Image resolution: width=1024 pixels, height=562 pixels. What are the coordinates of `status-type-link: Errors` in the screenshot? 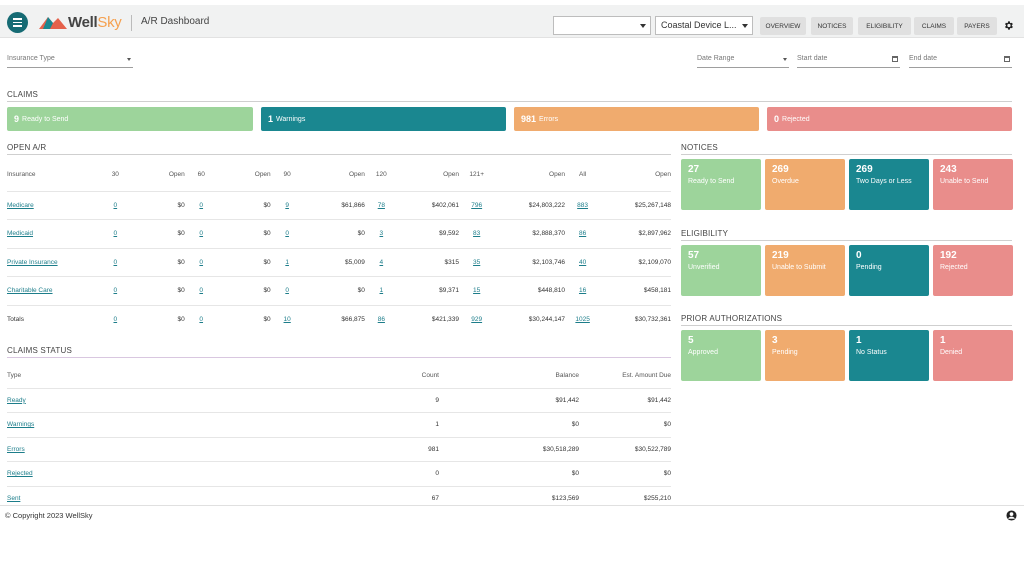 It's located at (16, 449).